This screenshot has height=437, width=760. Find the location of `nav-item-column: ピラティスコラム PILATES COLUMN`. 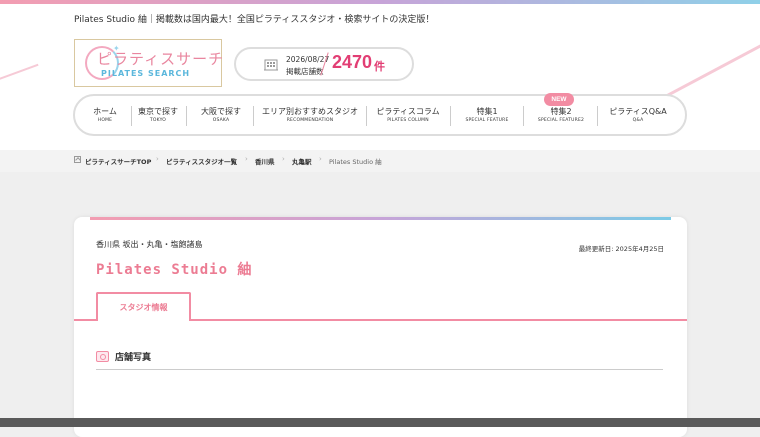

nav-item-column: ピラティスコラム PILATES COLUMN is located at coordinates (408, 115).